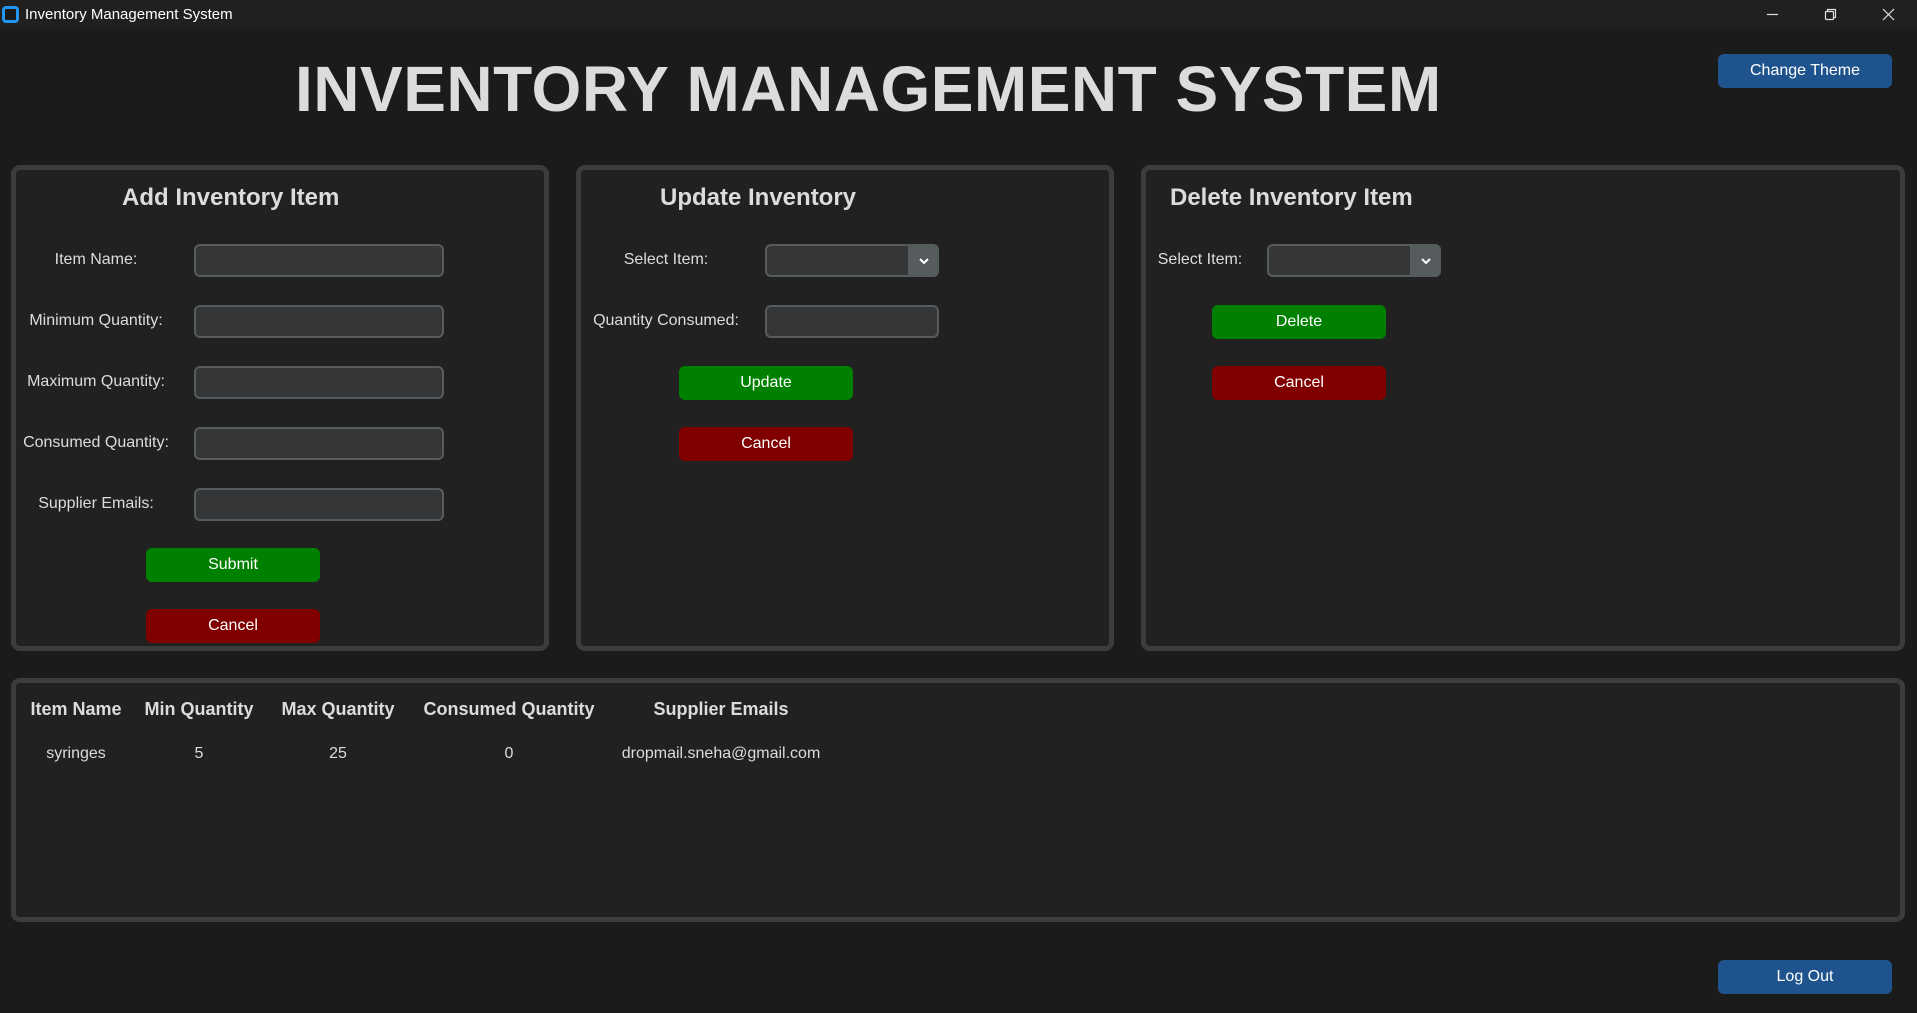  Describe the element at coordinates (76, 753) in the screenshot. I see `table-cell-item-name: syringes` at that location.